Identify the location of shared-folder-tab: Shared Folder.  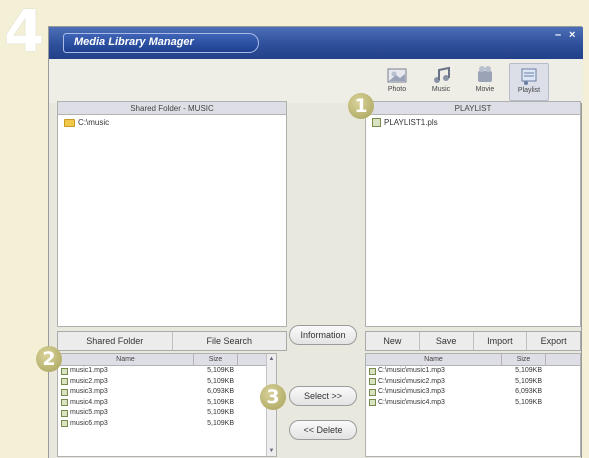
(115, 341).